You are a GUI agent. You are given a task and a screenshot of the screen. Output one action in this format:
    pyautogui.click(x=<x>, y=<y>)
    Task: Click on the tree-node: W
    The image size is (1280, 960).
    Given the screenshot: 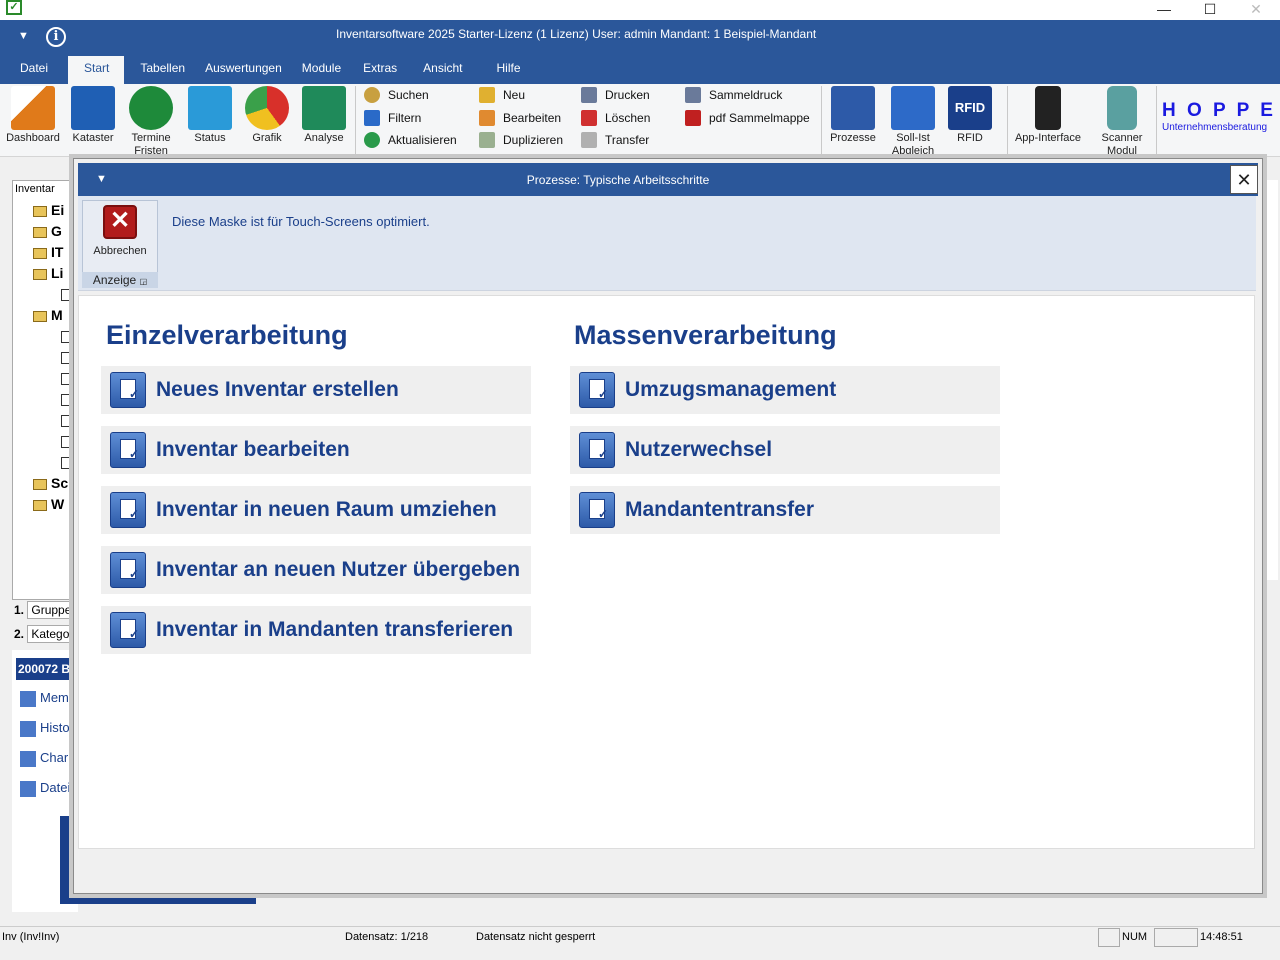 What is the action you would take?
    pyautogui.click(x=41, y=506)
    